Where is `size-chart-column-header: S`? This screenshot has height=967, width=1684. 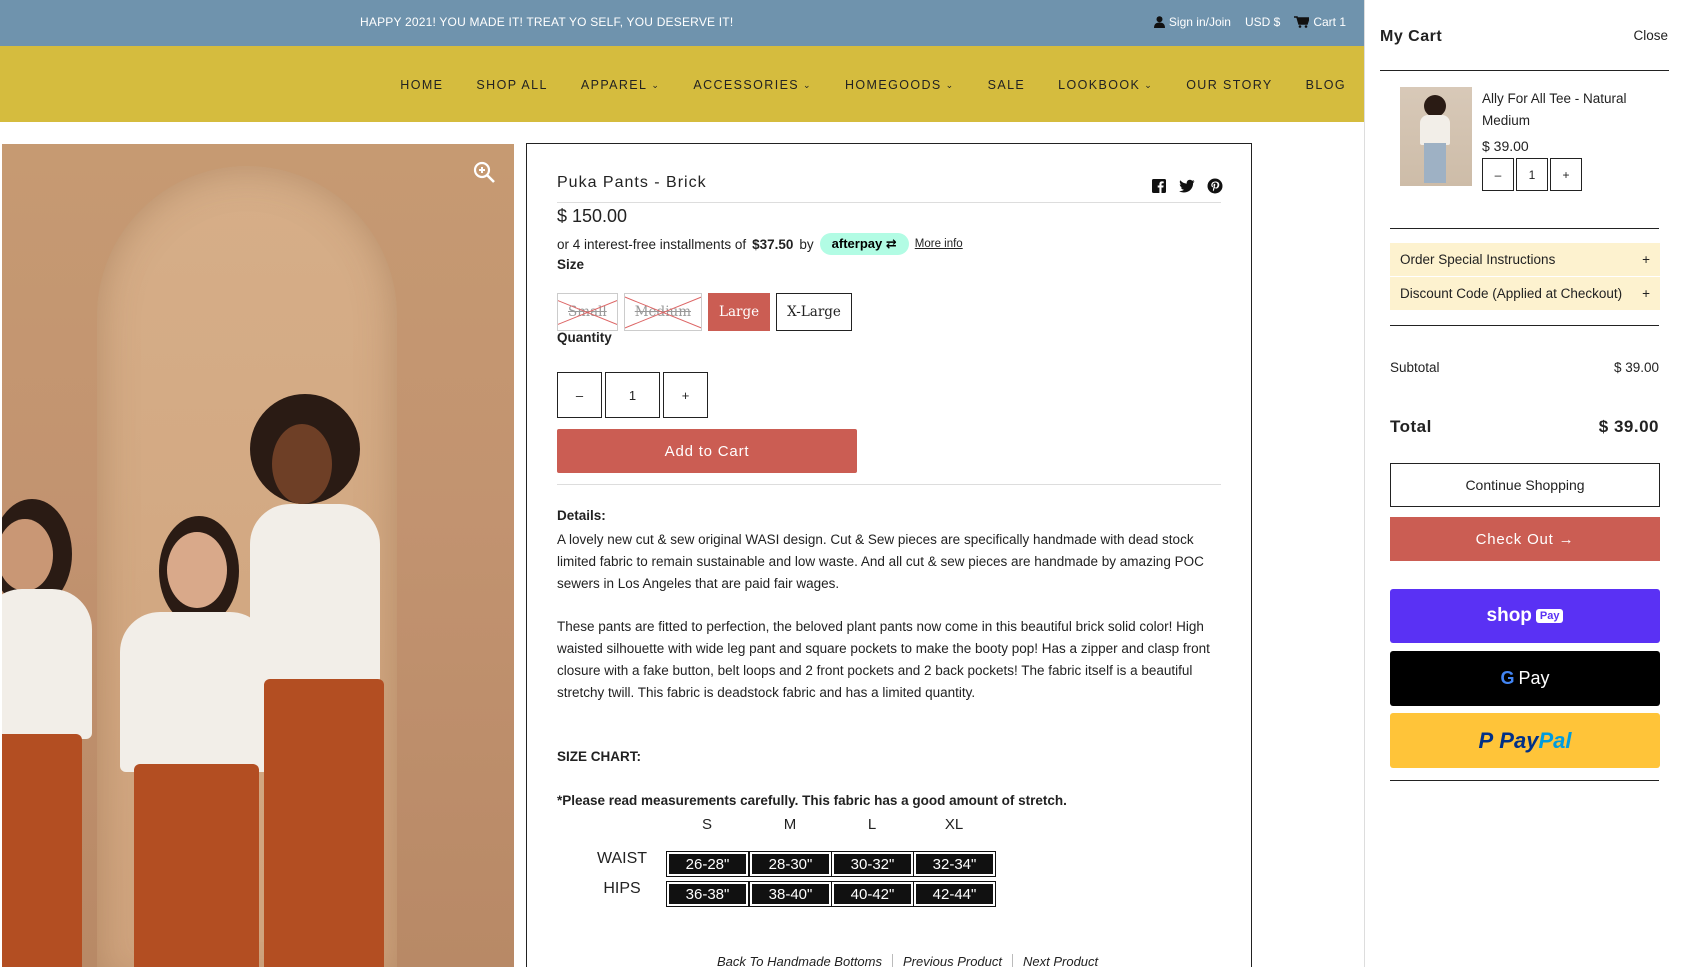 size-chart-column-header: S is located at coordinates (706, 824).